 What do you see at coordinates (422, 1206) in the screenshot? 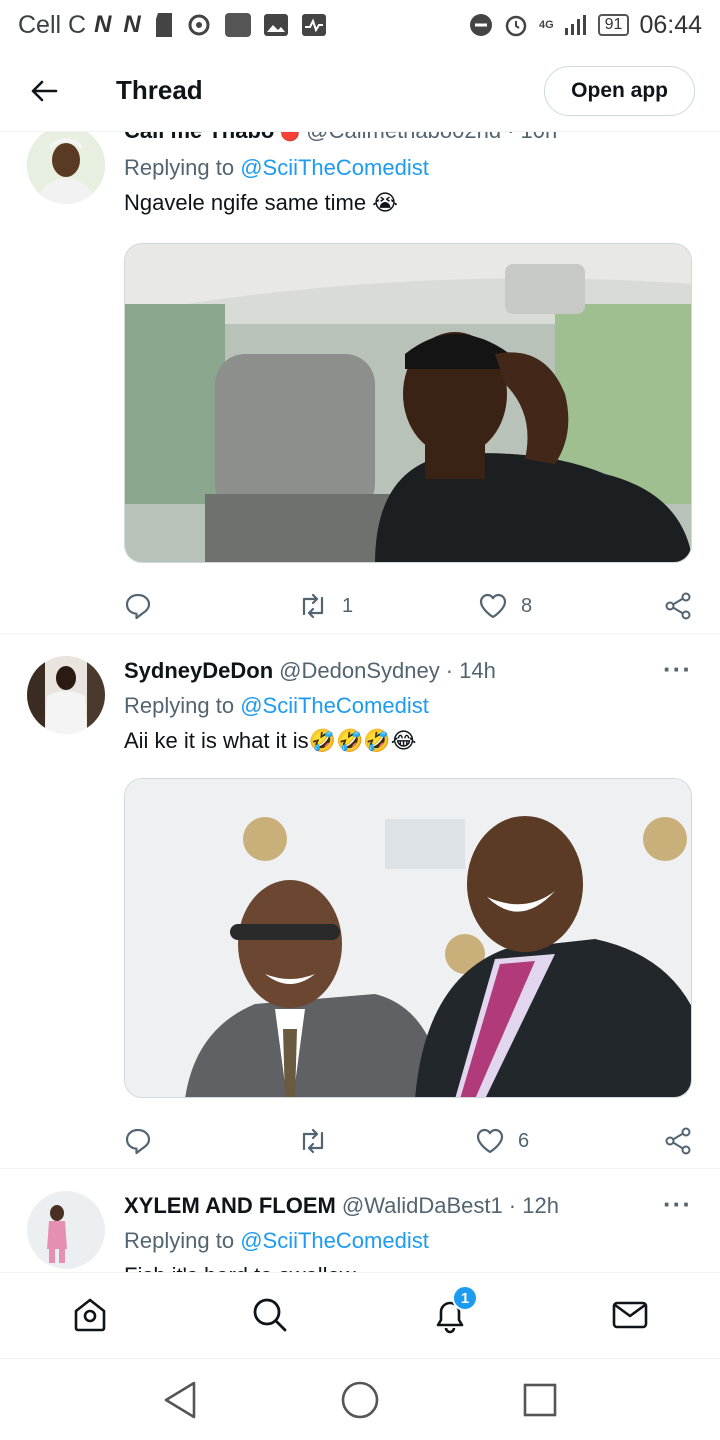
I see `username: @WalidDaBest1` at bounding box center [422, 1206].